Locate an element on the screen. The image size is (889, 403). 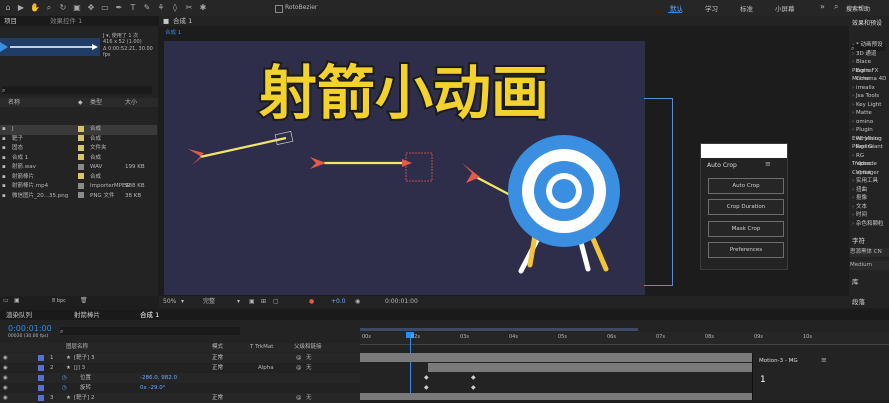
rectangle-tool-icon: ▭ is located at coordinates (105, 8).